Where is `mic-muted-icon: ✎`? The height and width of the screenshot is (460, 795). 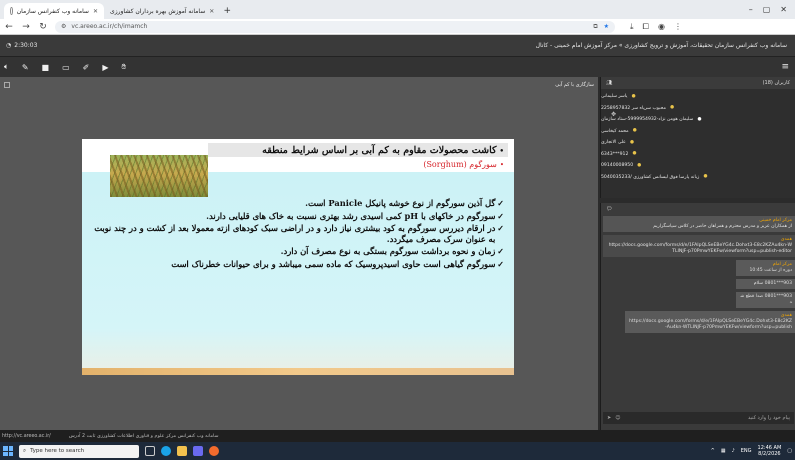 mic-muted-icon: ✎ is located at coordinates (25, 67).